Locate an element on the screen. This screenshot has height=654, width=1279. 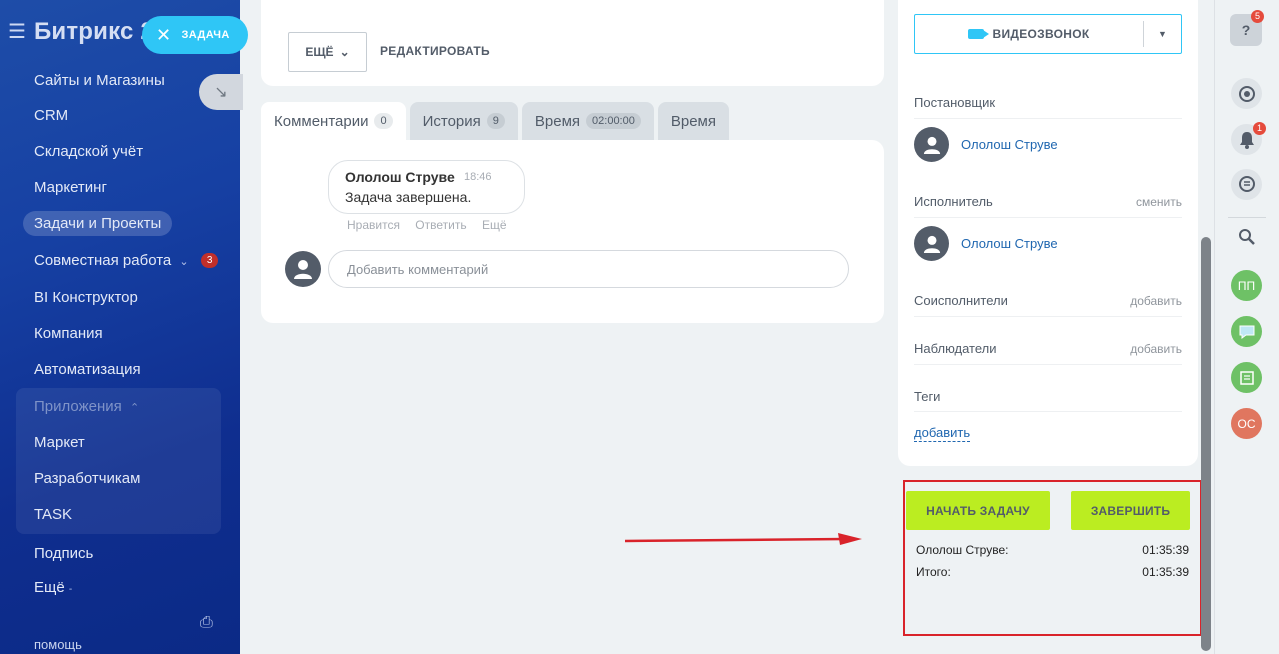
comment-more-link: Ещё is located at coordinates (494, 225).